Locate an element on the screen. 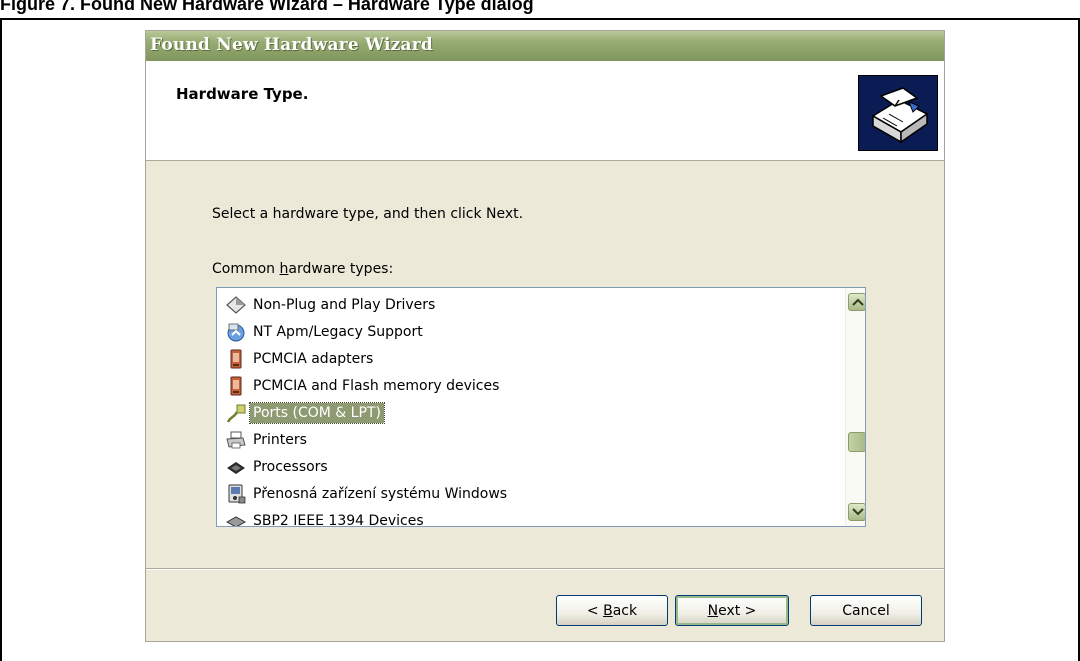 The image size is (1080, 661). list-label-prefix: Common is located at coordinates (246, 269).